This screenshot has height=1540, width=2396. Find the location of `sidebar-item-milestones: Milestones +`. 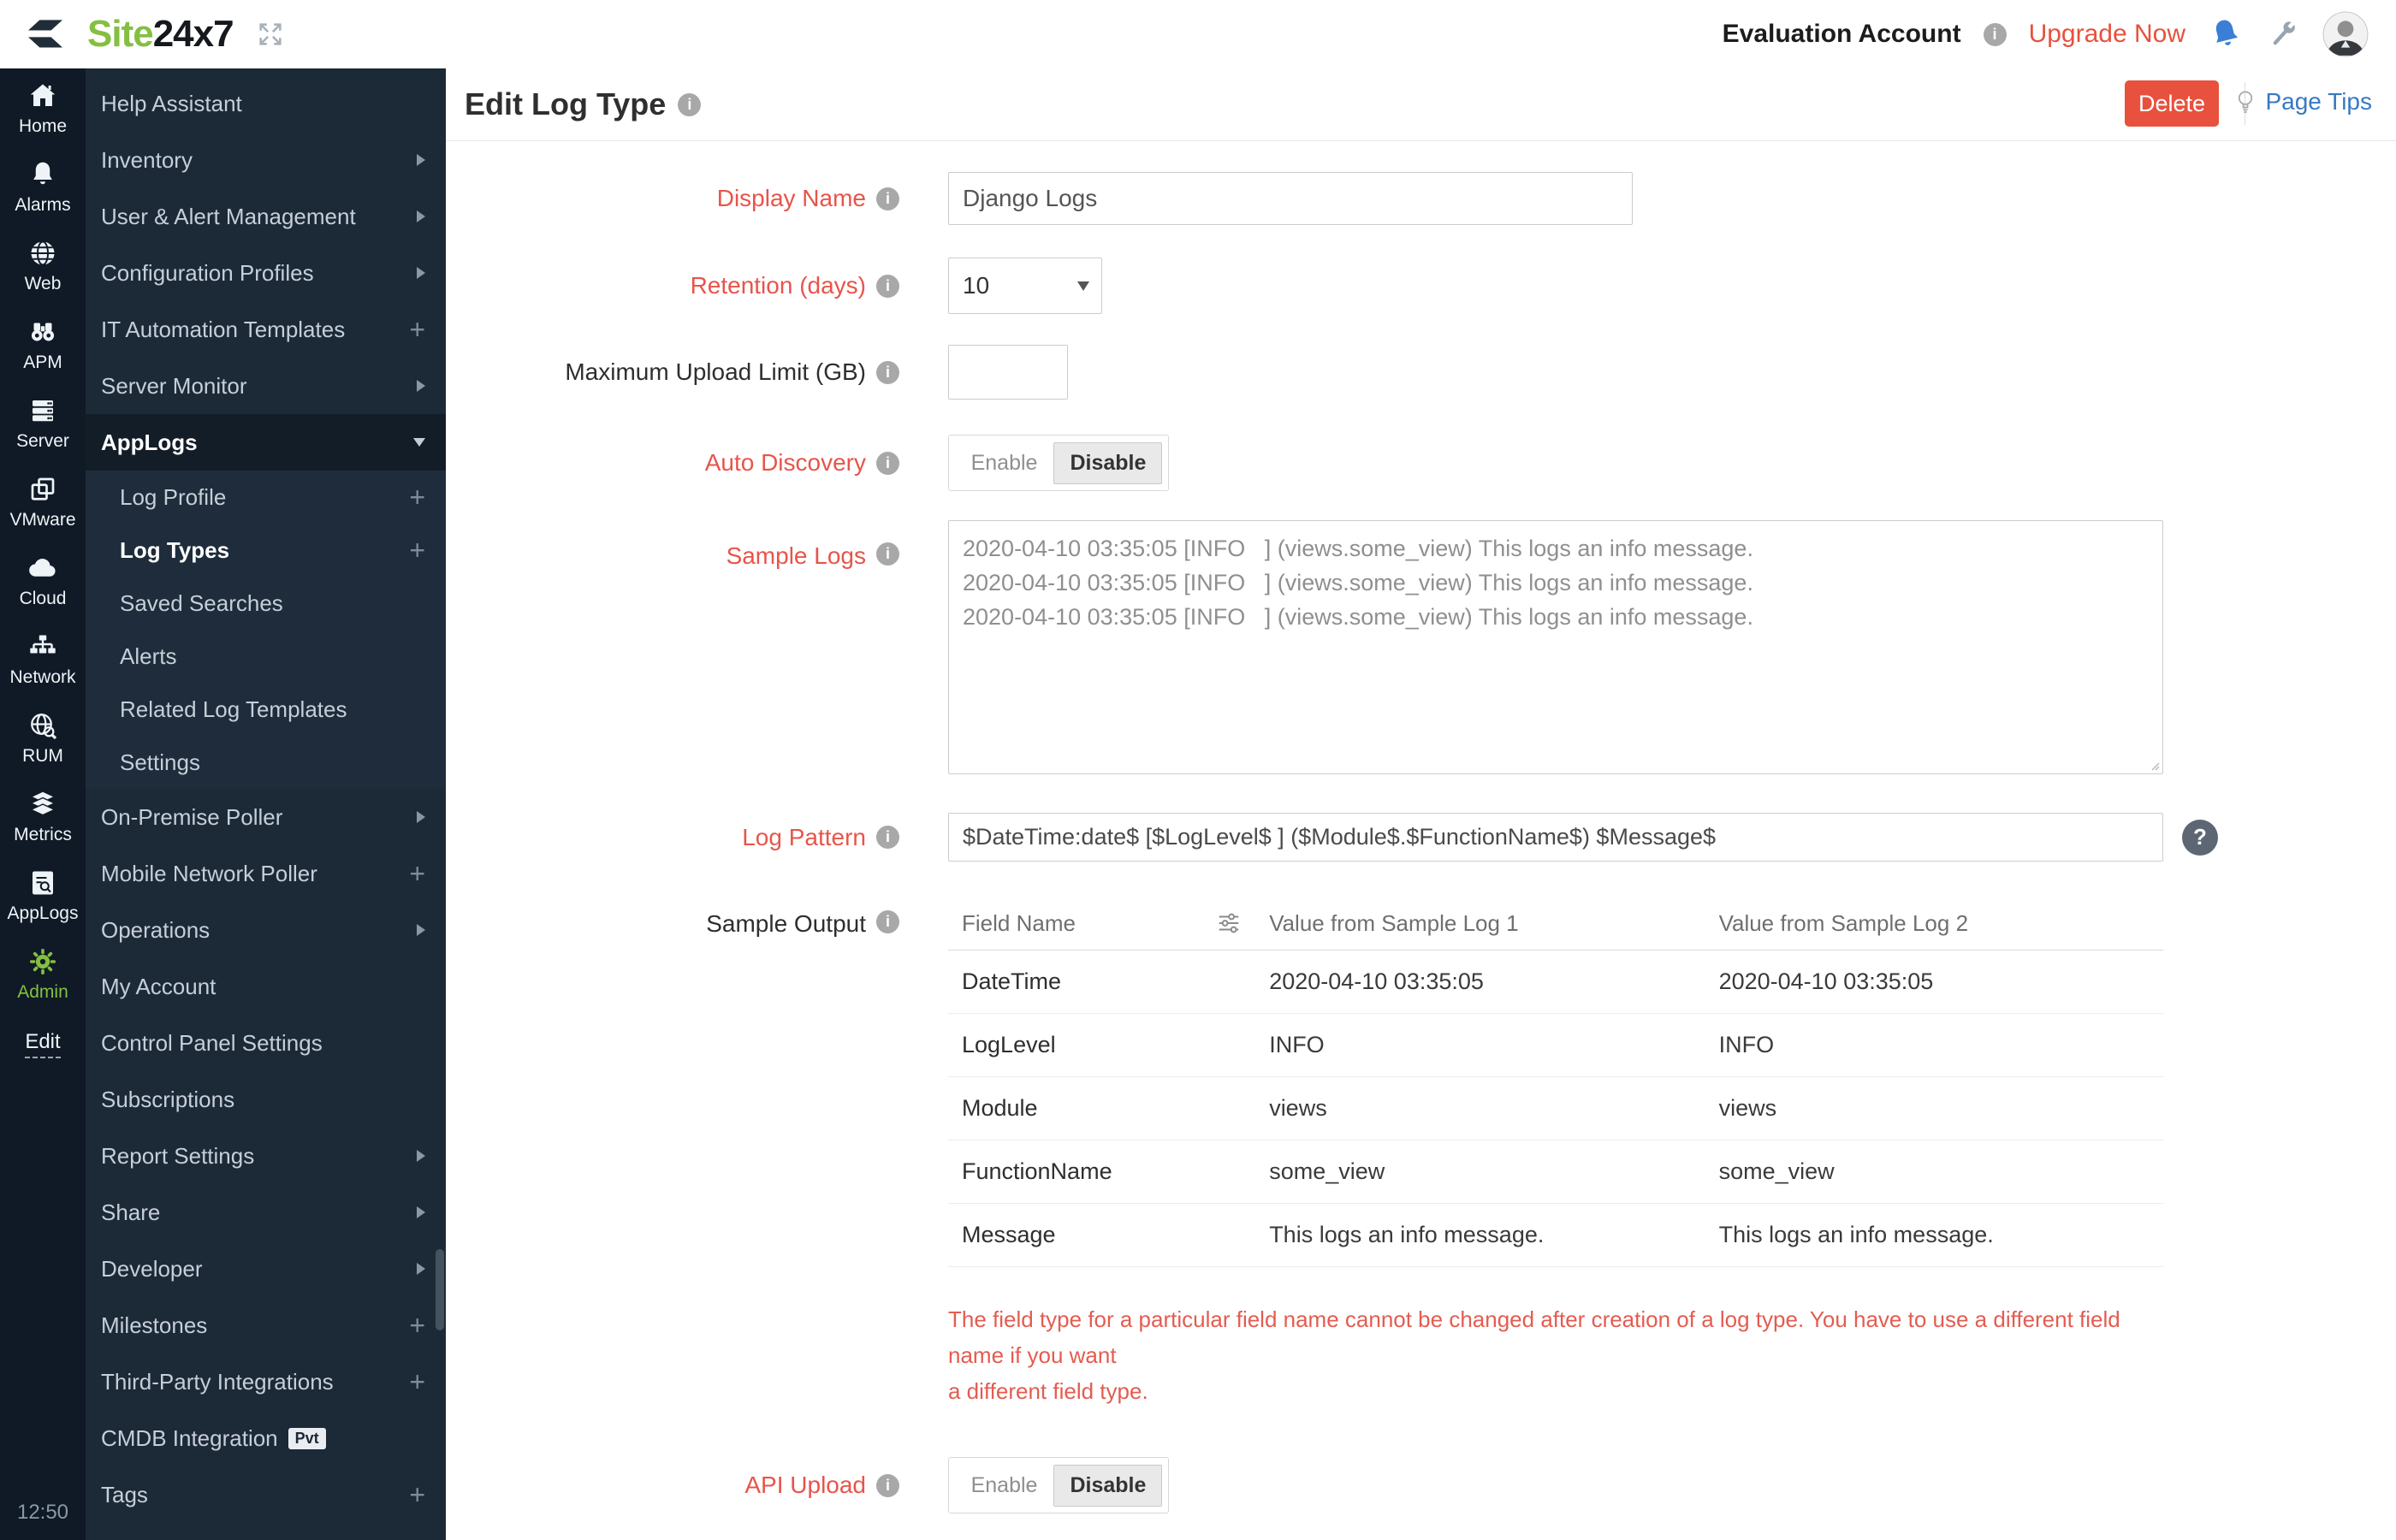

sidebar-item-milestones: Milestones + is located at coordinates (266, 1325).